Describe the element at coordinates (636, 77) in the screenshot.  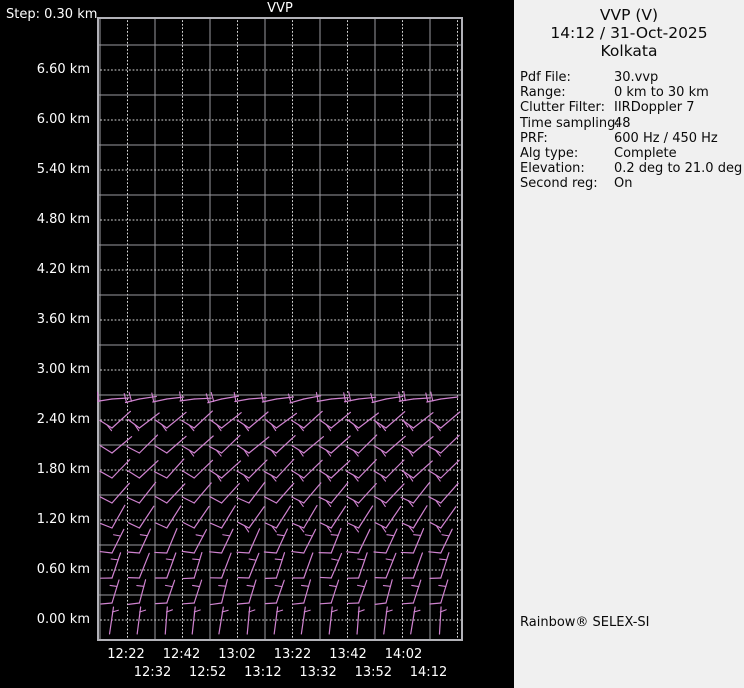
I see `param-value: 30.vvp` at that location.